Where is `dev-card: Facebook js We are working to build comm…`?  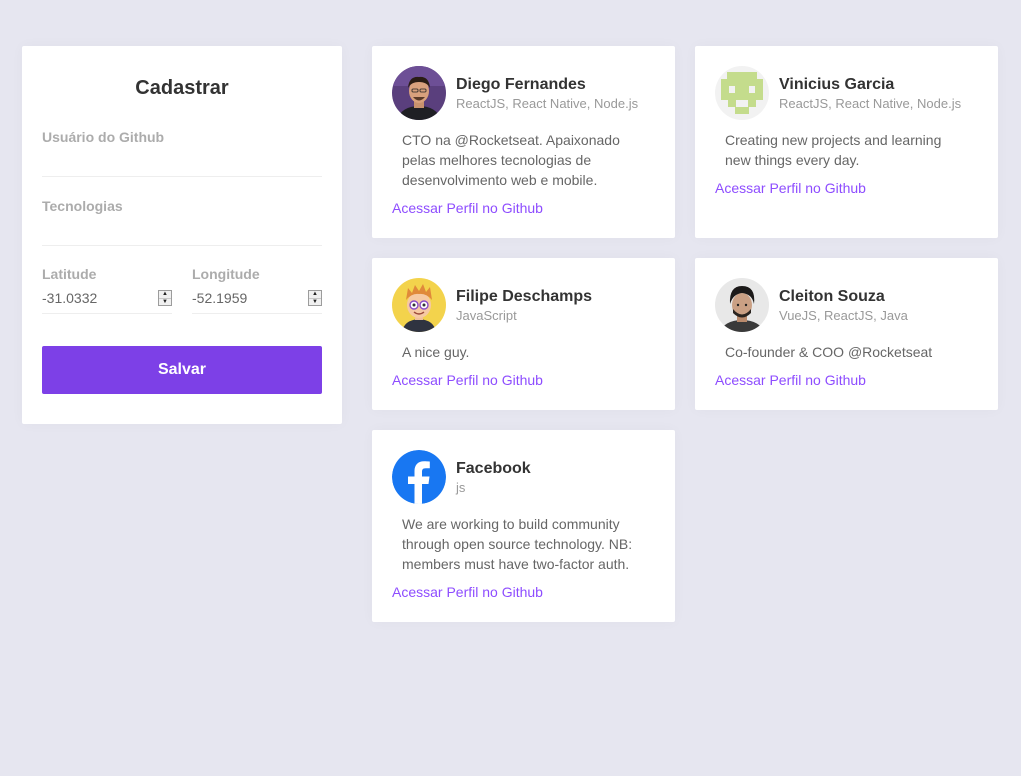
dev-card: Facebook js We are working to build comm… is located at coordinates (523, 526).